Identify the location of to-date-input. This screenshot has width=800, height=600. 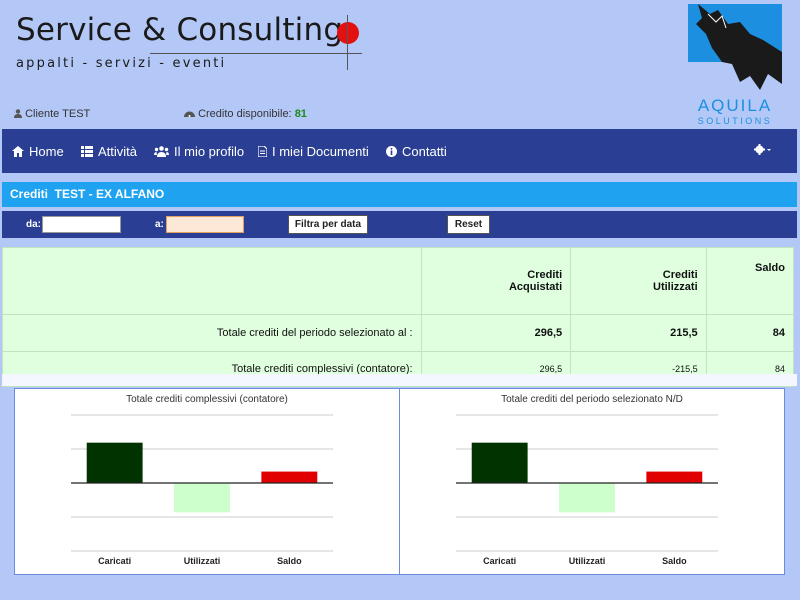
(205, 224).